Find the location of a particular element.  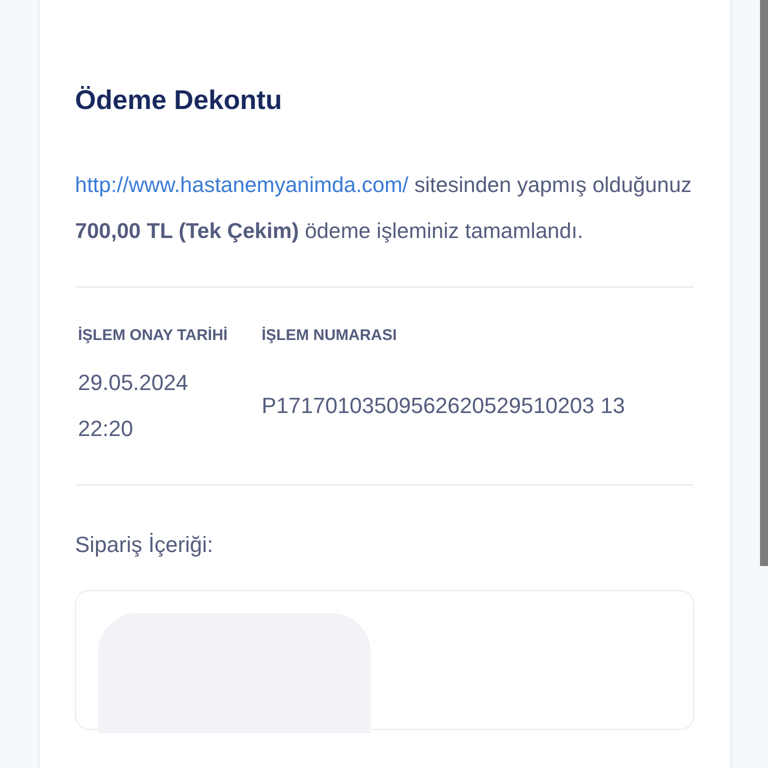

detail-value: 22:20 is located at coordinates (106, 429).